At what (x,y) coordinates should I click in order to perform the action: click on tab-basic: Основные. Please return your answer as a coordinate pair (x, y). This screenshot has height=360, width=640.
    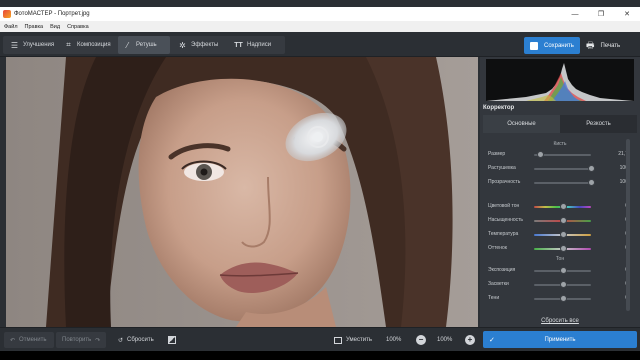
    Looking at the image, I should click on (521, 124).